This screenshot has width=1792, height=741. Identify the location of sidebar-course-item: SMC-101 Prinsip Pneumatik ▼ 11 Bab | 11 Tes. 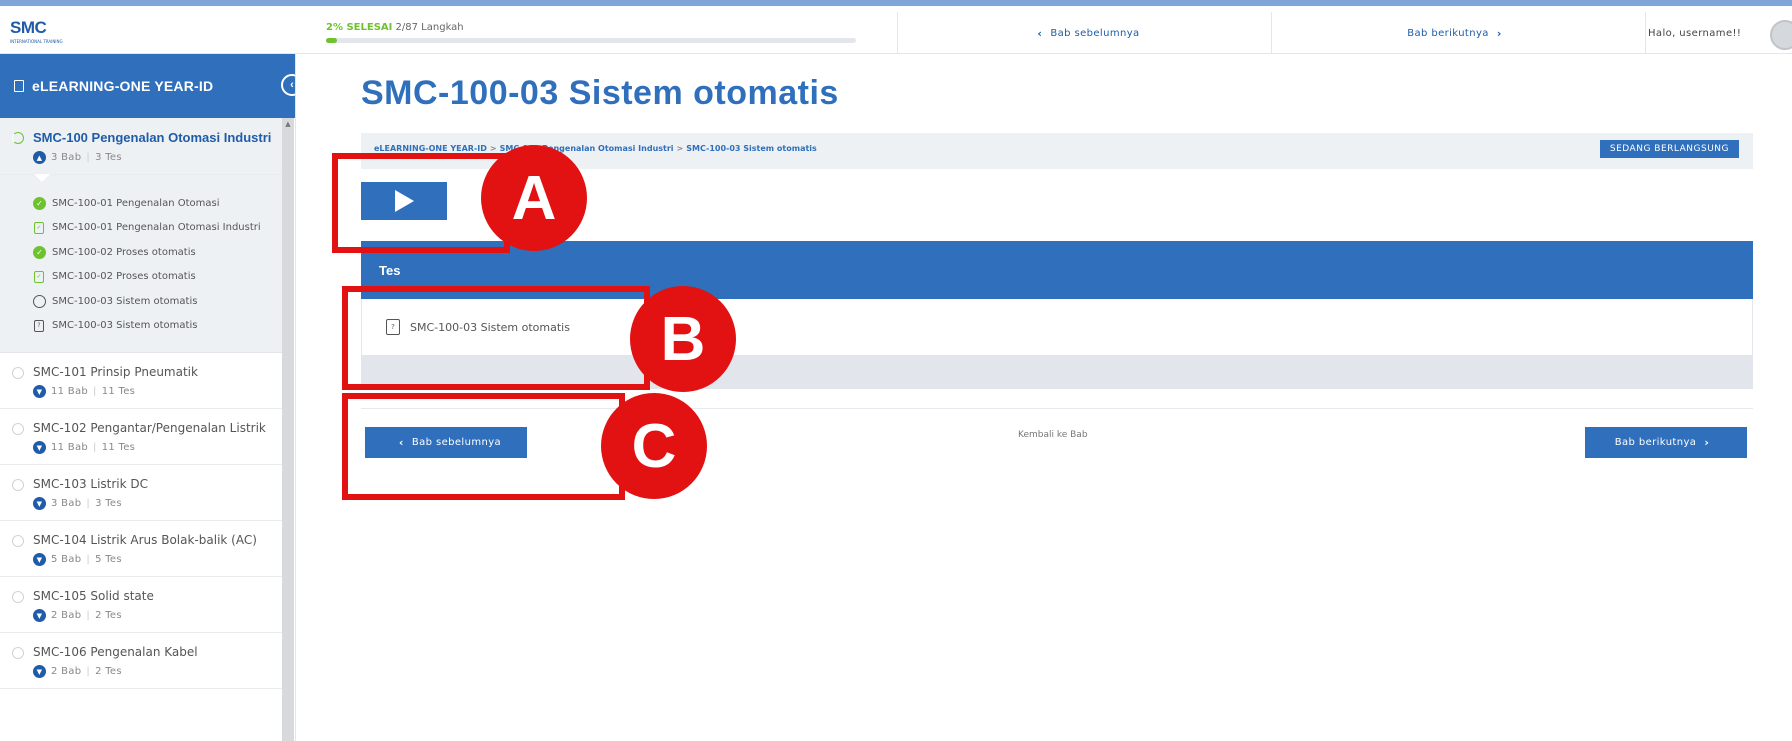
(141, 381).